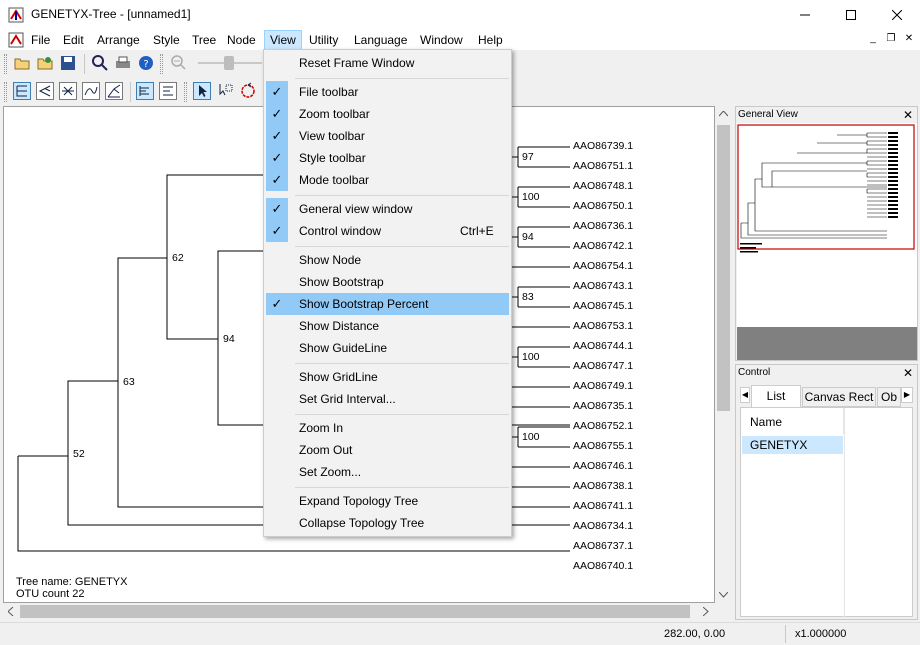 Image resolution: width=920 pixels, height=645 pixels. I want to click on menu-help: Help, so click(490, 40).